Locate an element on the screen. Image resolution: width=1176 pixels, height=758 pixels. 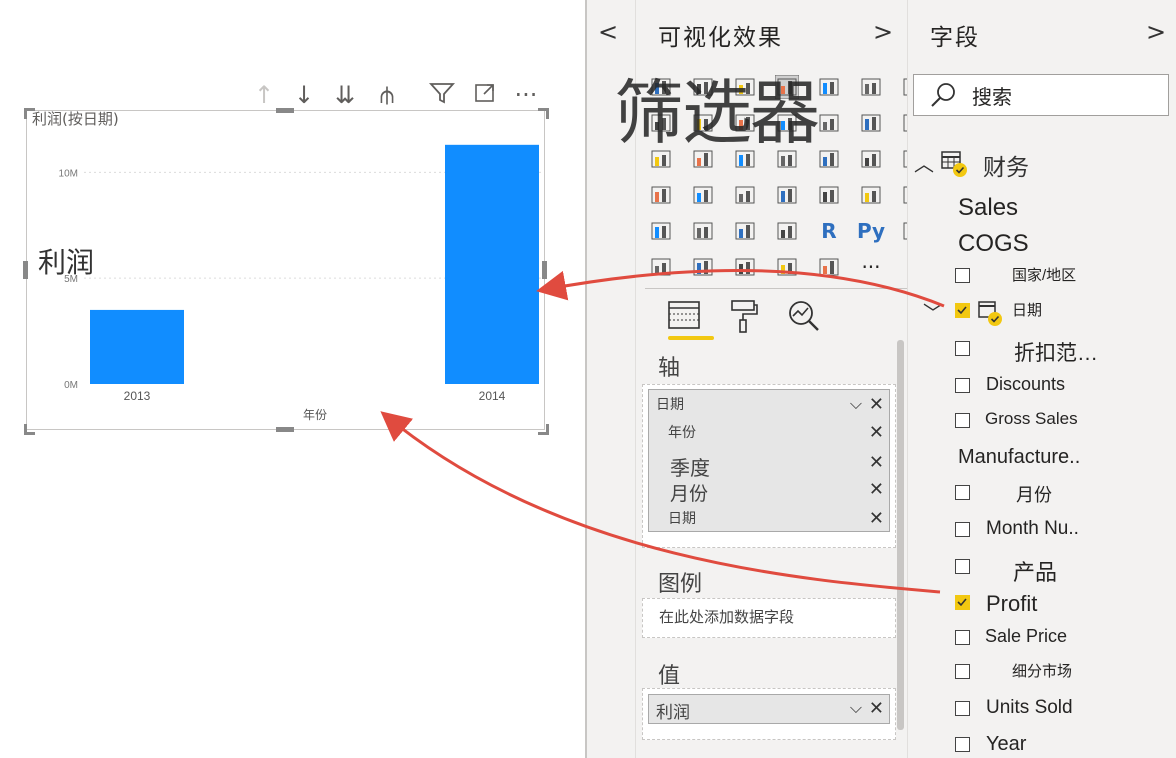
chart-bars is located at coordinates (314, 264).